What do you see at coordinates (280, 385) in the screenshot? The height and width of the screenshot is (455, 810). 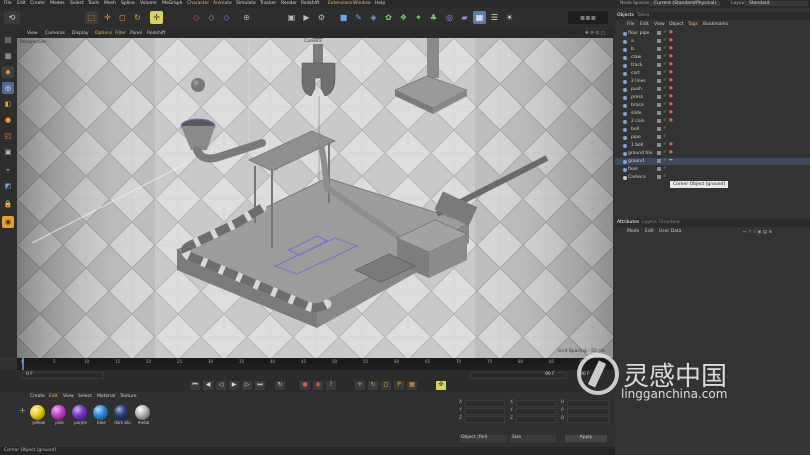 I see `loop-icon: ↻` at bounding box center [280, 385].